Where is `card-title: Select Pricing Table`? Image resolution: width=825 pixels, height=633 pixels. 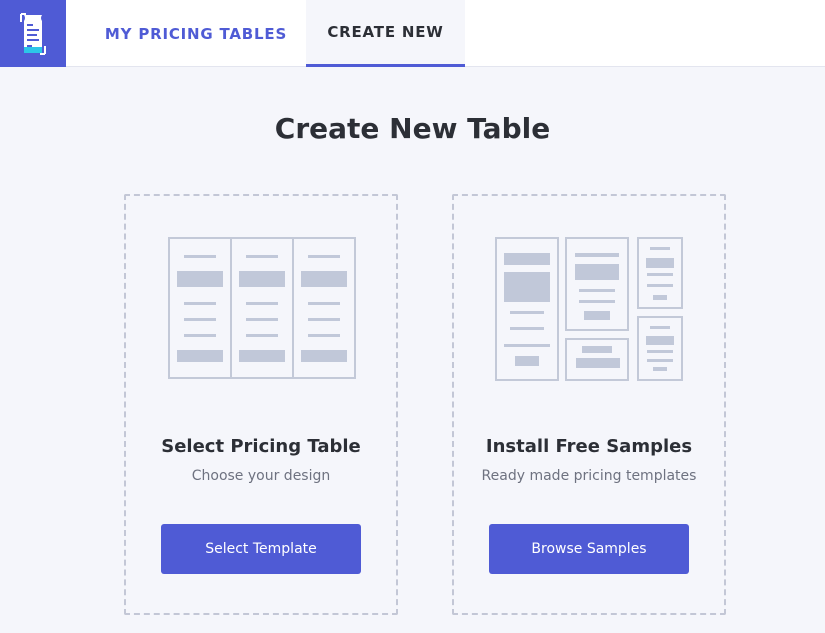
card-title: Select Pricing Table is located at coordinates (261, 446).